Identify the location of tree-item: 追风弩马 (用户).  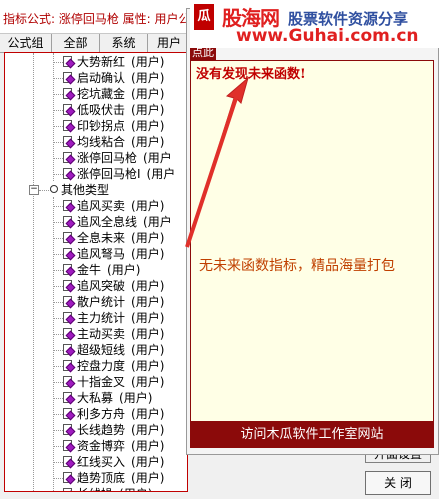
(113, 254).